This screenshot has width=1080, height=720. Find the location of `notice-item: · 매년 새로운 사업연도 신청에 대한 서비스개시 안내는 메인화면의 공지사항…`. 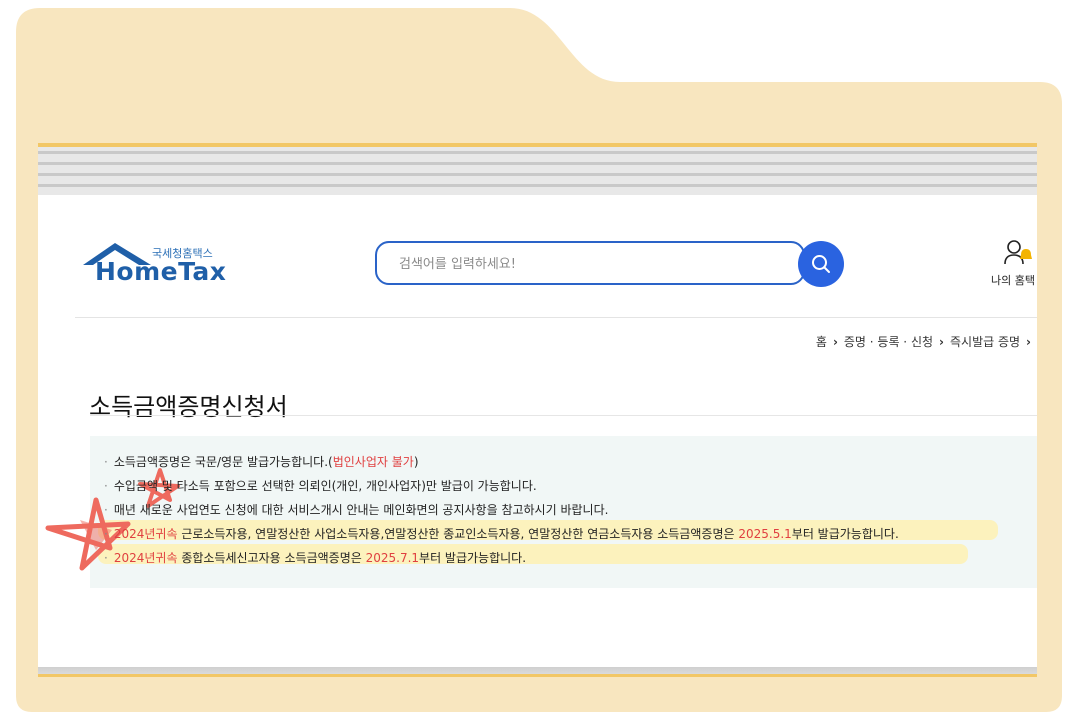

notice-item: · 매년 새로운 사업연도 신청에 대한 서비스개시 안내는 메인화면의 공지사항… is located at coordinates (356, 510).